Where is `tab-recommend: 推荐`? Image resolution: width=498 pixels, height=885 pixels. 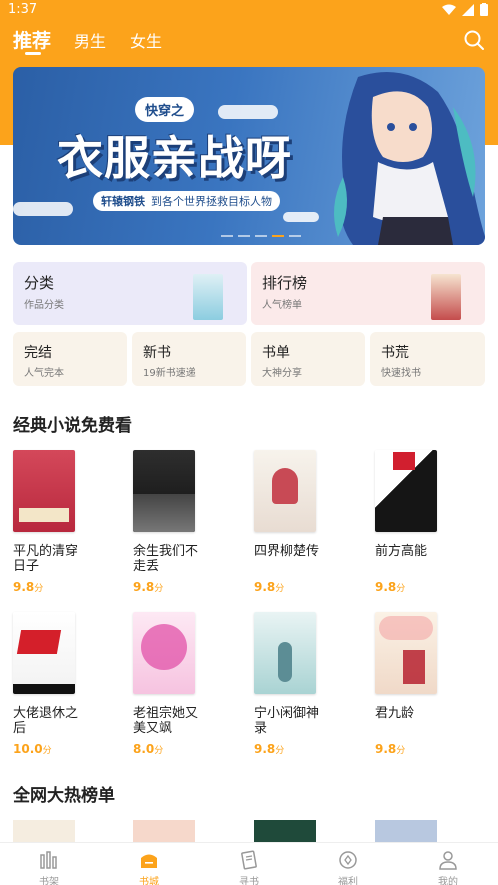
tab-recommend: 推荐 is located at coordinates (32, 39).